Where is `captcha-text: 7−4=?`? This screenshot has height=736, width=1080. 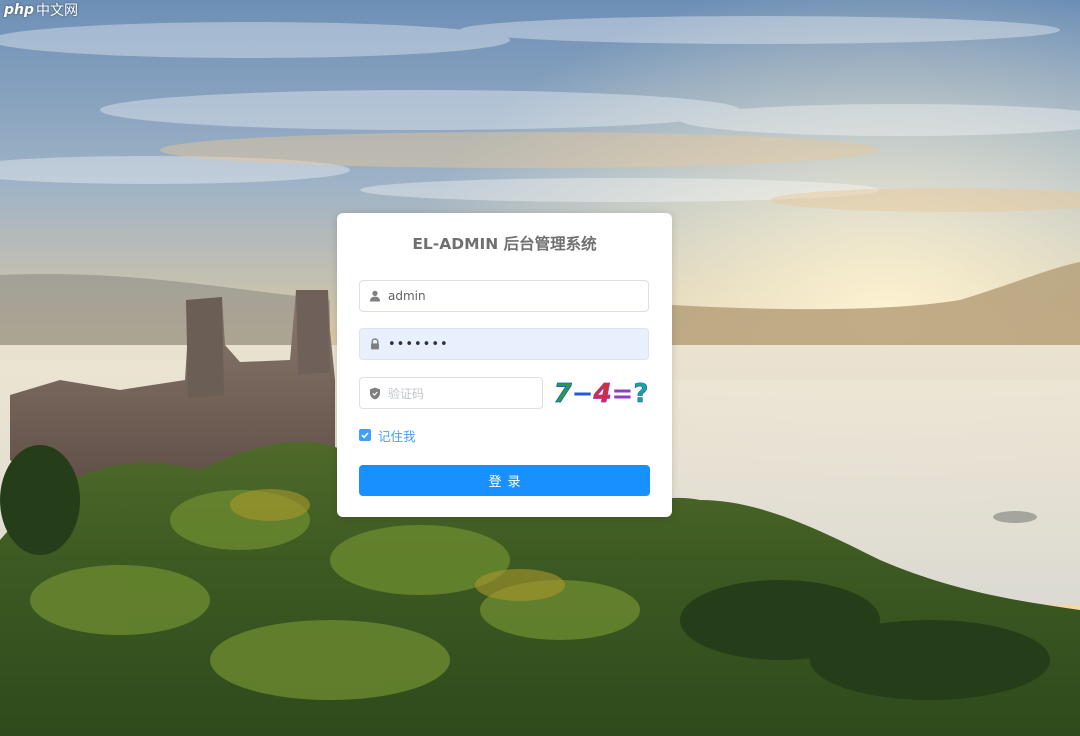 captcha-text: 7−4=? is located at coordinates (601, 394).